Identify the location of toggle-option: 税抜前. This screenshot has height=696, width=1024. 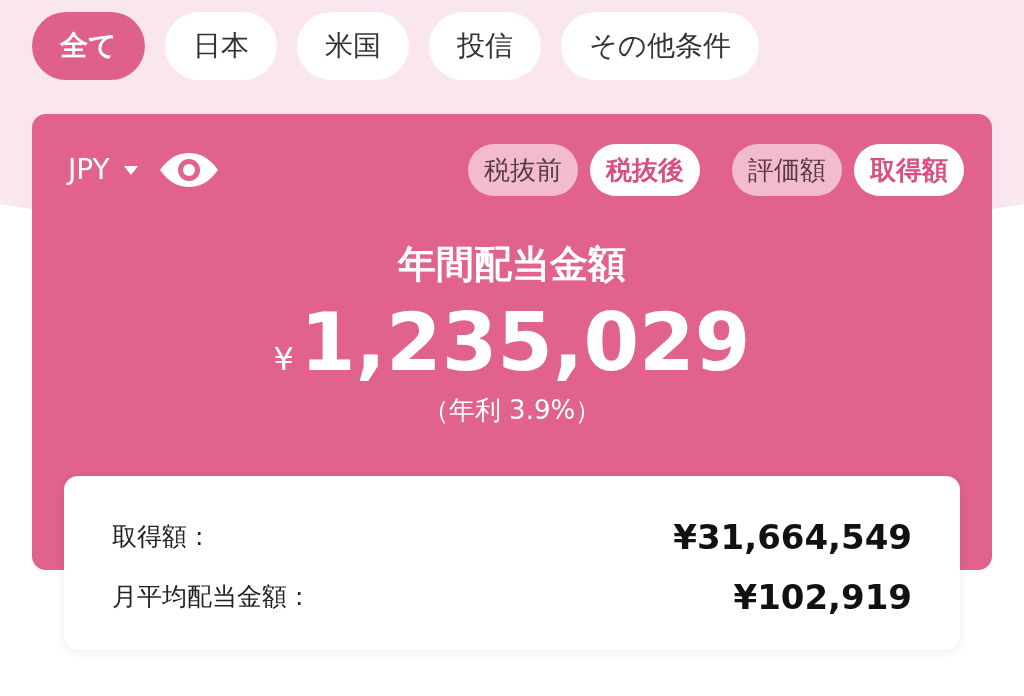
(523, 170).